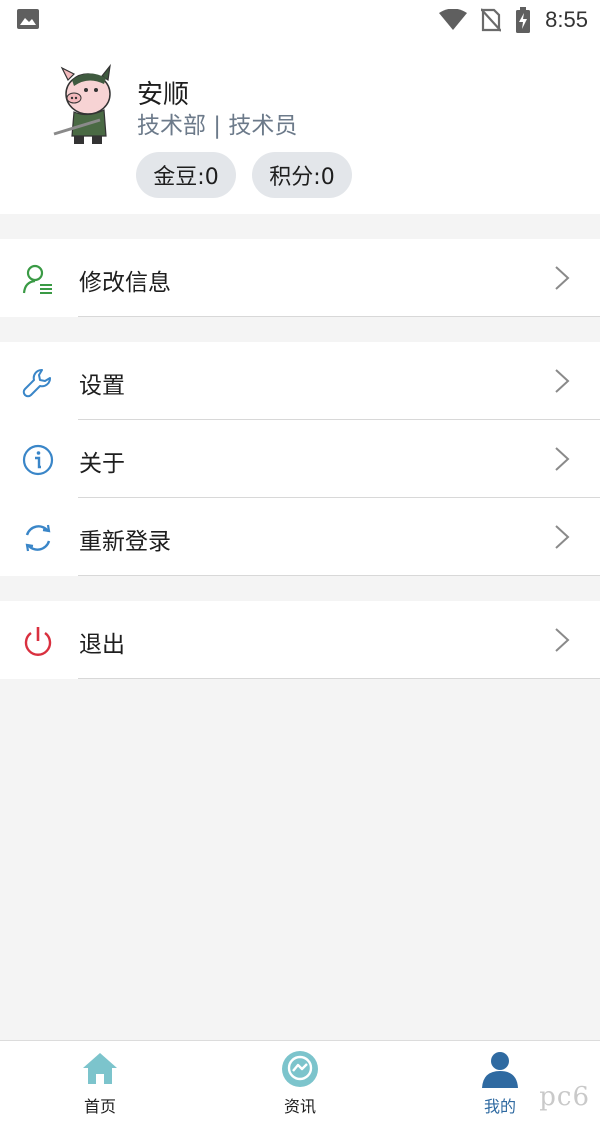 Image resolution: width=600 pixels, height=1121 pixels. What do you see at coordinates (299, 1106) in the screenshot?
I see `nav-news-label: 资讯` at bounding box center [299, 1106].